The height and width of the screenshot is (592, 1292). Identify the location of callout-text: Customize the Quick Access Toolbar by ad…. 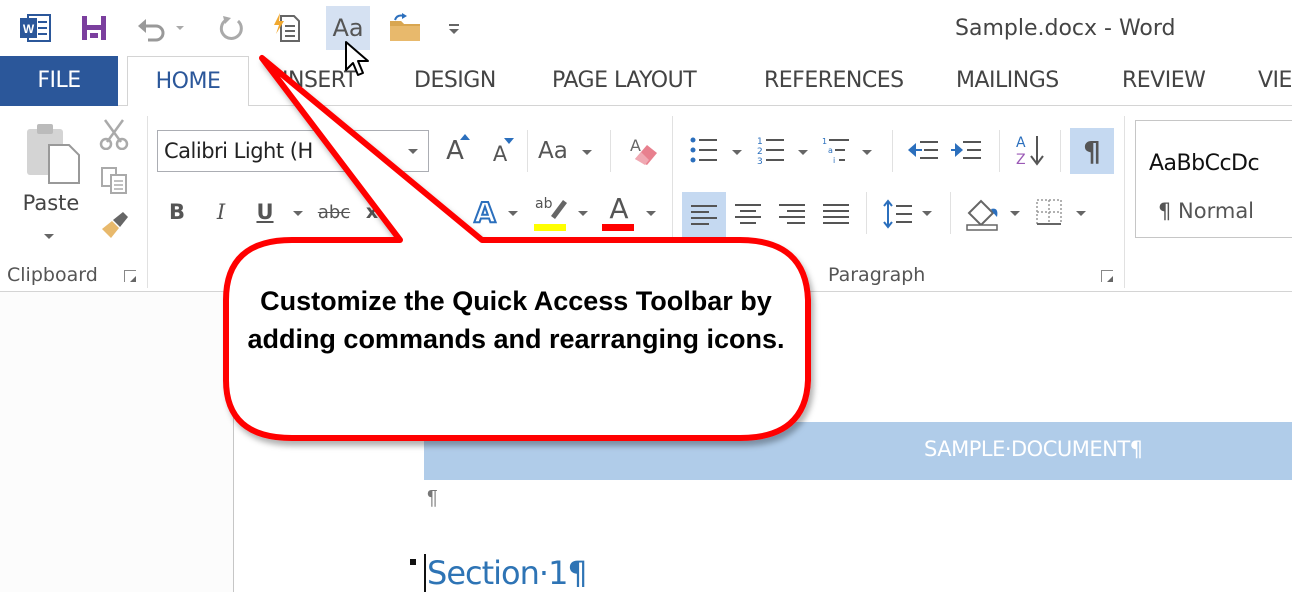
(516, 320).